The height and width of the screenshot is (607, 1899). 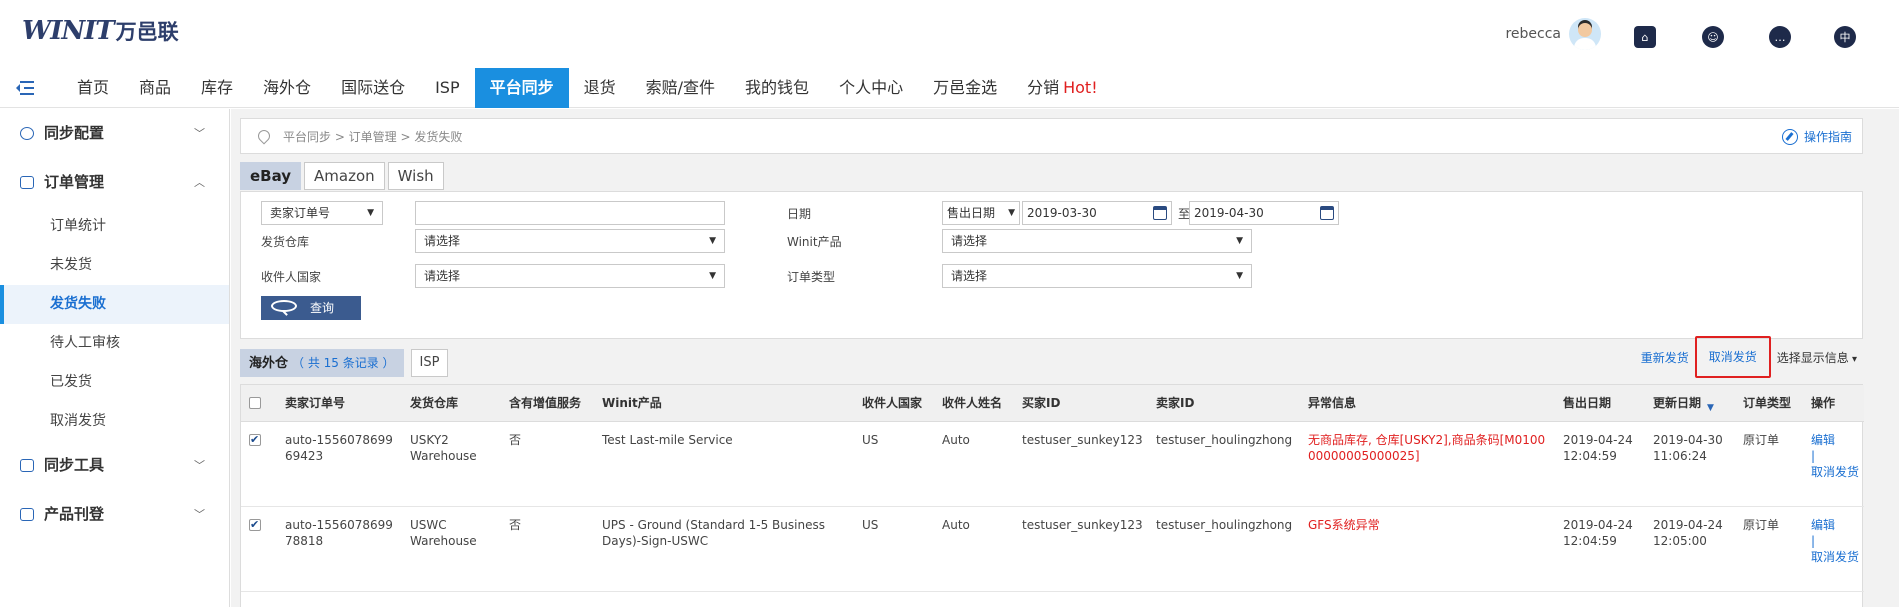 I want to click on cell-vas: 否, so click(x=547, y=549).